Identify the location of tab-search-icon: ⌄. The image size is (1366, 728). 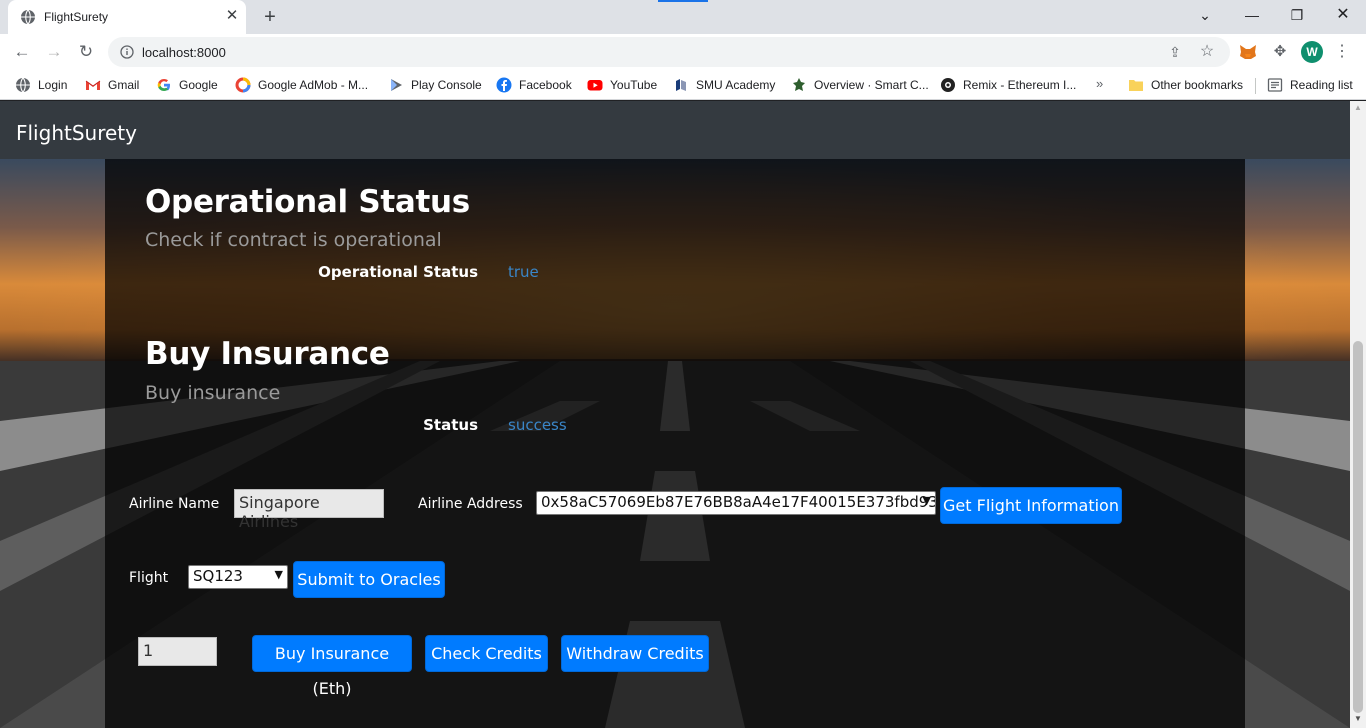
(1205, 15).